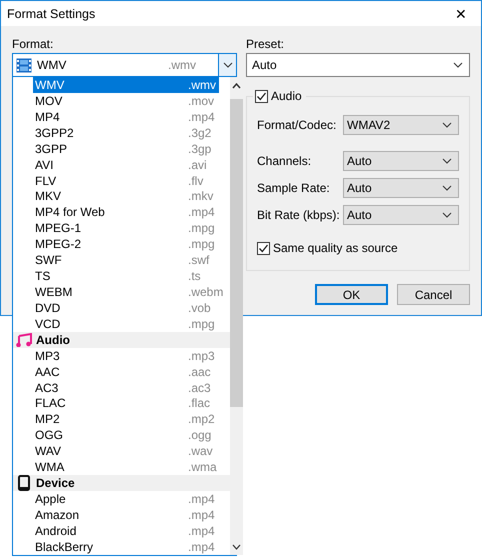 This screenshot has width=482, height=558. I want to click on film-icon, so click(24, 65).